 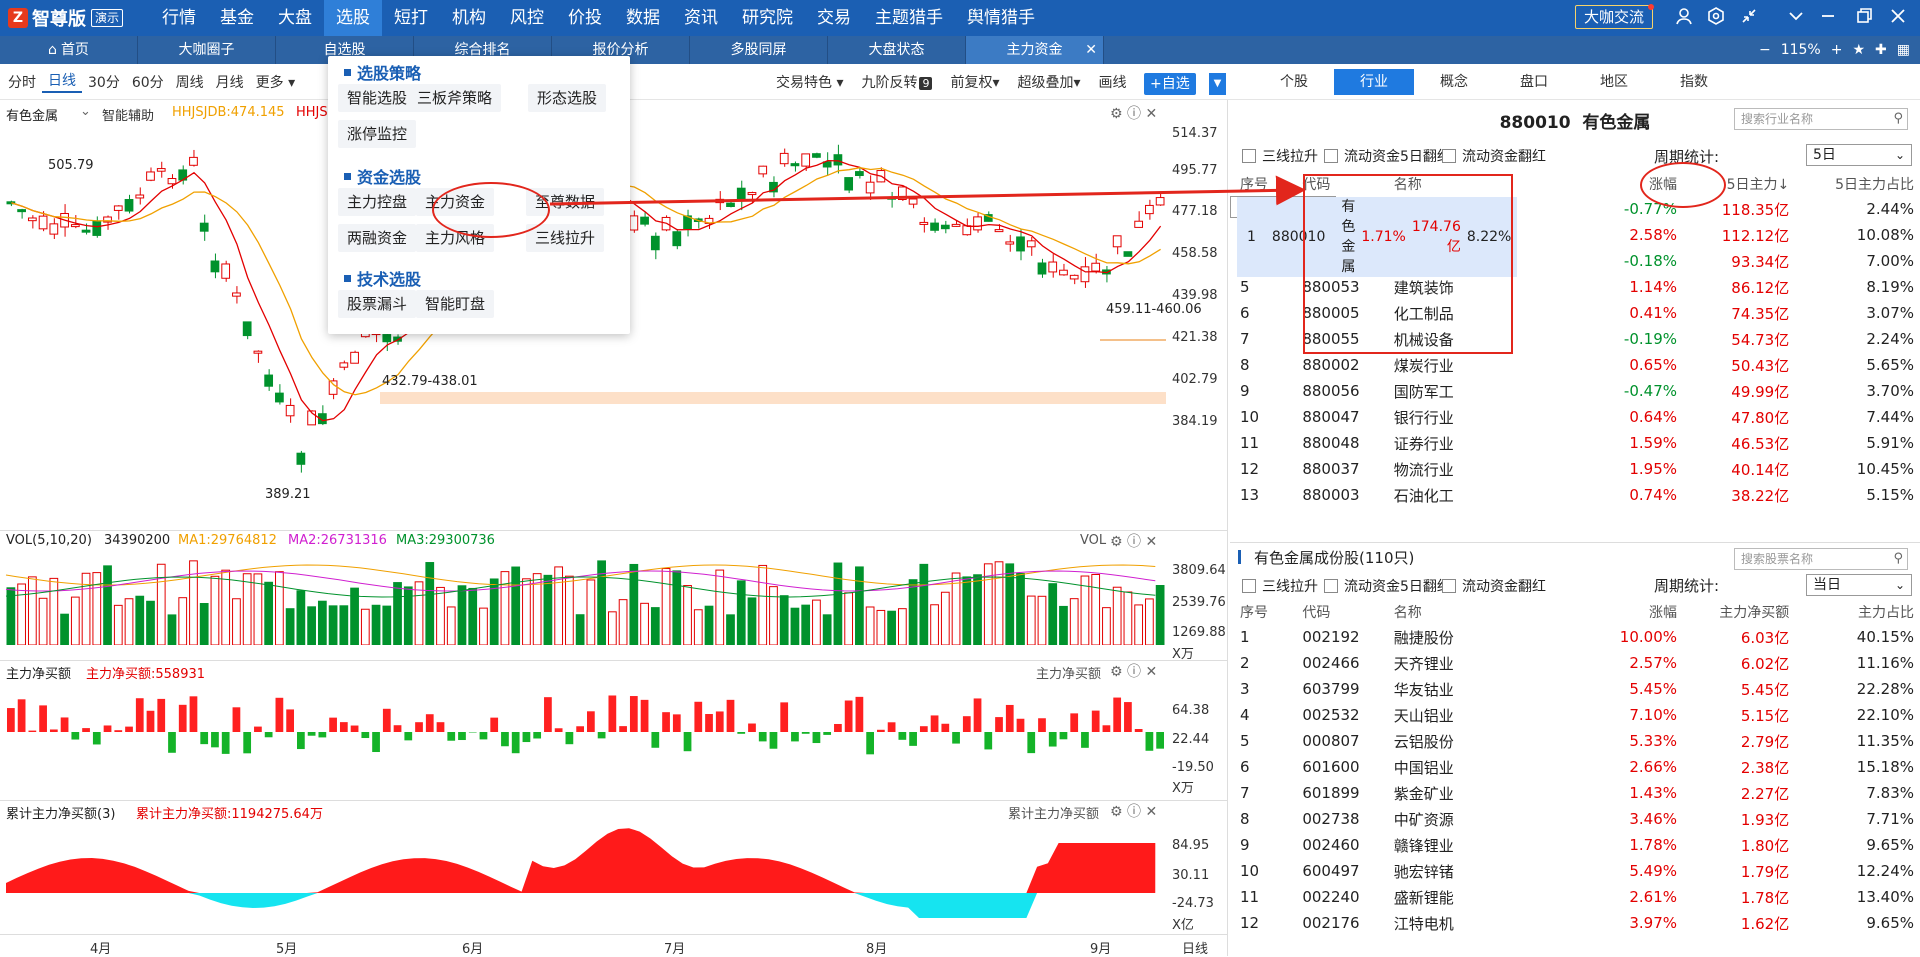 What do you see at coordinates (1821, 119) in the screenshot?
I see `industry-search-input: 搜索行业名称⚲` at bounding box center [1821, 119].